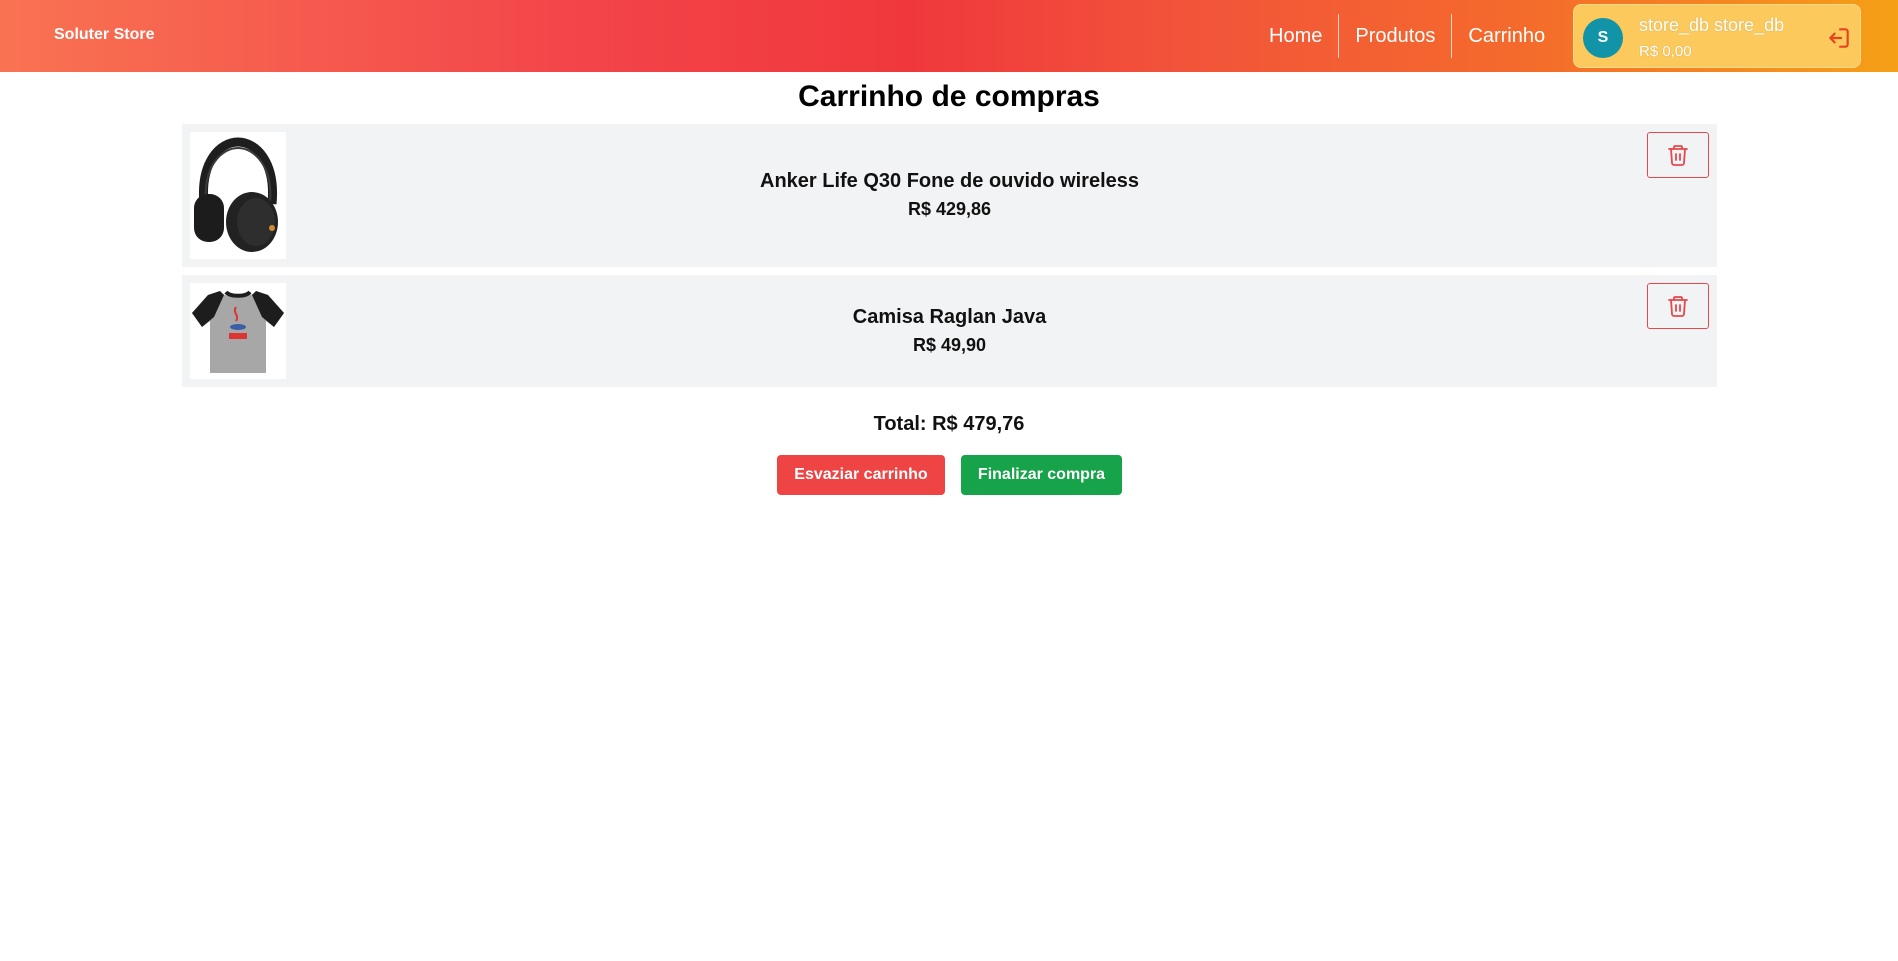 Image resolution: width=1898 pixels, height=961 pixels. I want to click on nav-links: Home Produtos Carrinho, so click(1407, 36).